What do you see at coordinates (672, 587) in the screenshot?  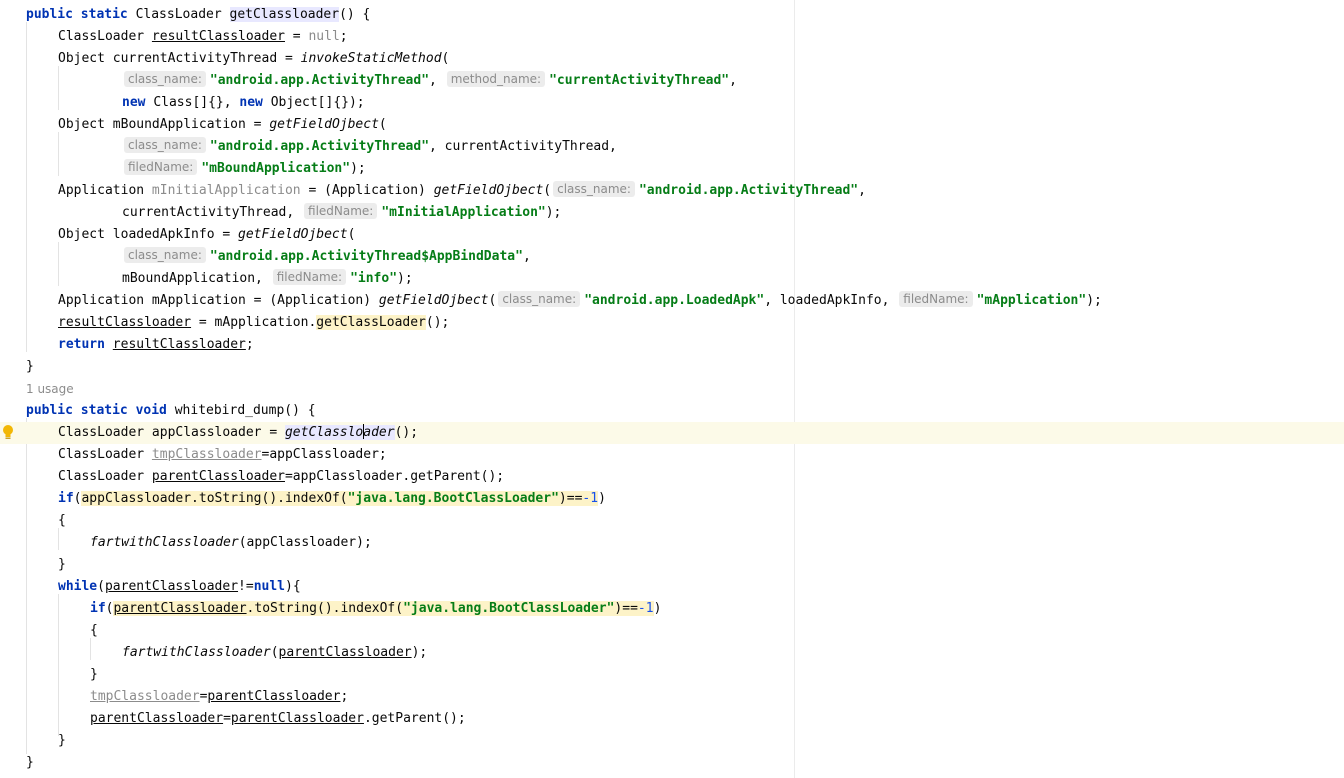 I see `code-line: while(parentClassloader!=null){` at bounding box center [672, 587].